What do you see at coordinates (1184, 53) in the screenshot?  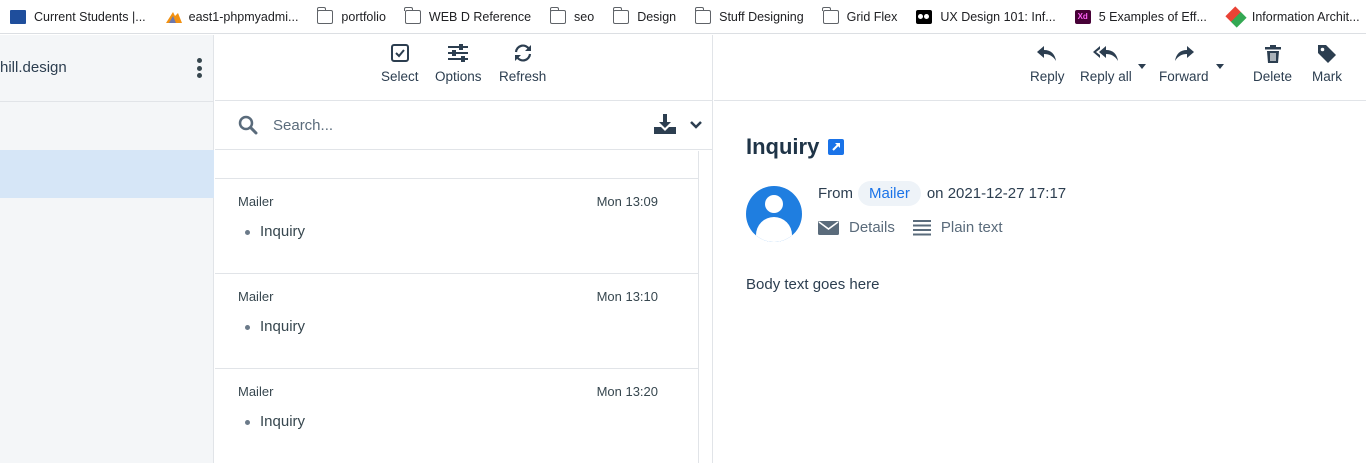 I see `forward-icon` at bounding box center [1184, 53].